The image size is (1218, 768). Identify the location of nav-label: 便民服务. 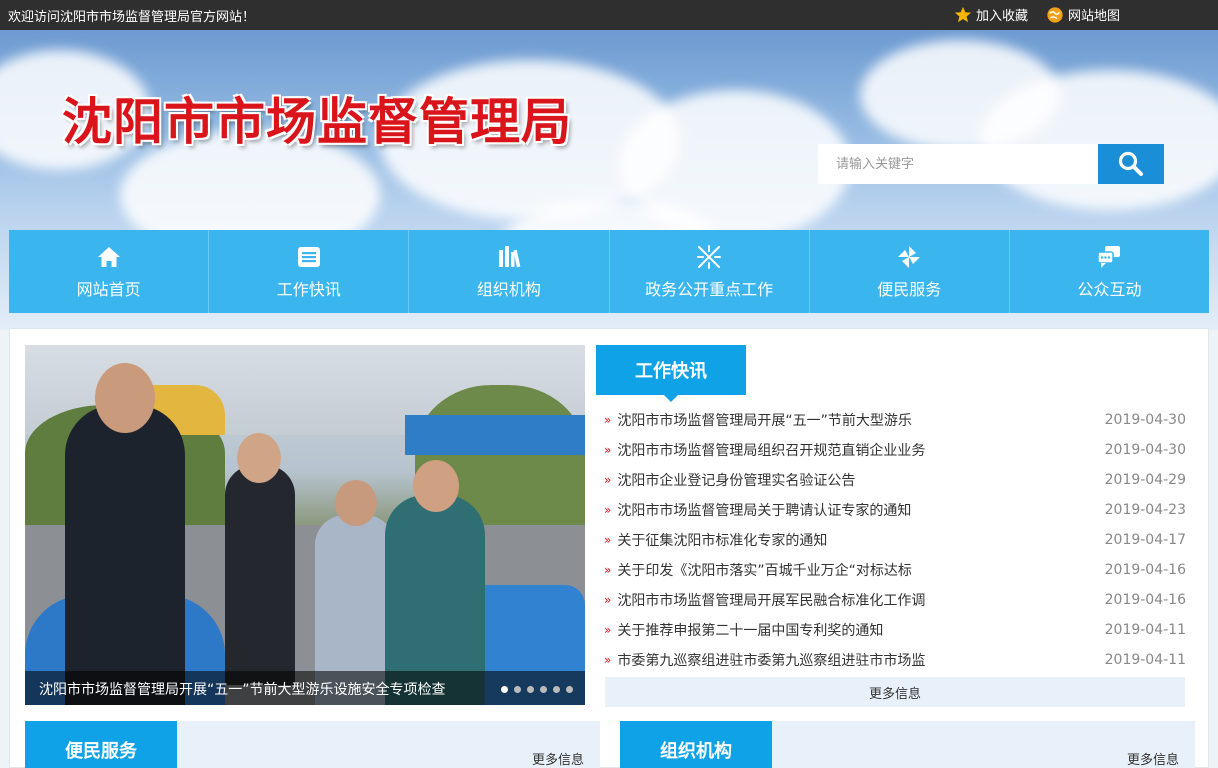
(909, 289).